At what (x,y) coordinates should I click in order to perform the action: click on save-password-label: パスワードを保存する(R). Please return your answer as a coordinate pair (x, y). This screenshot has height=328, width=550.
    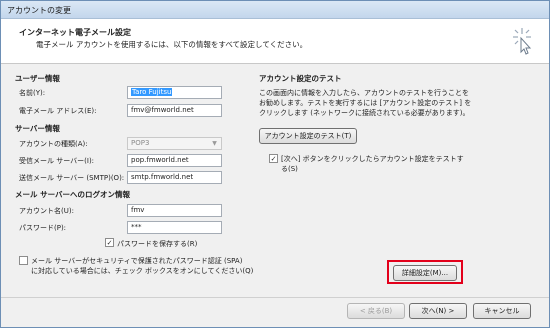
    Looking at the image, I should click on (157, 244).